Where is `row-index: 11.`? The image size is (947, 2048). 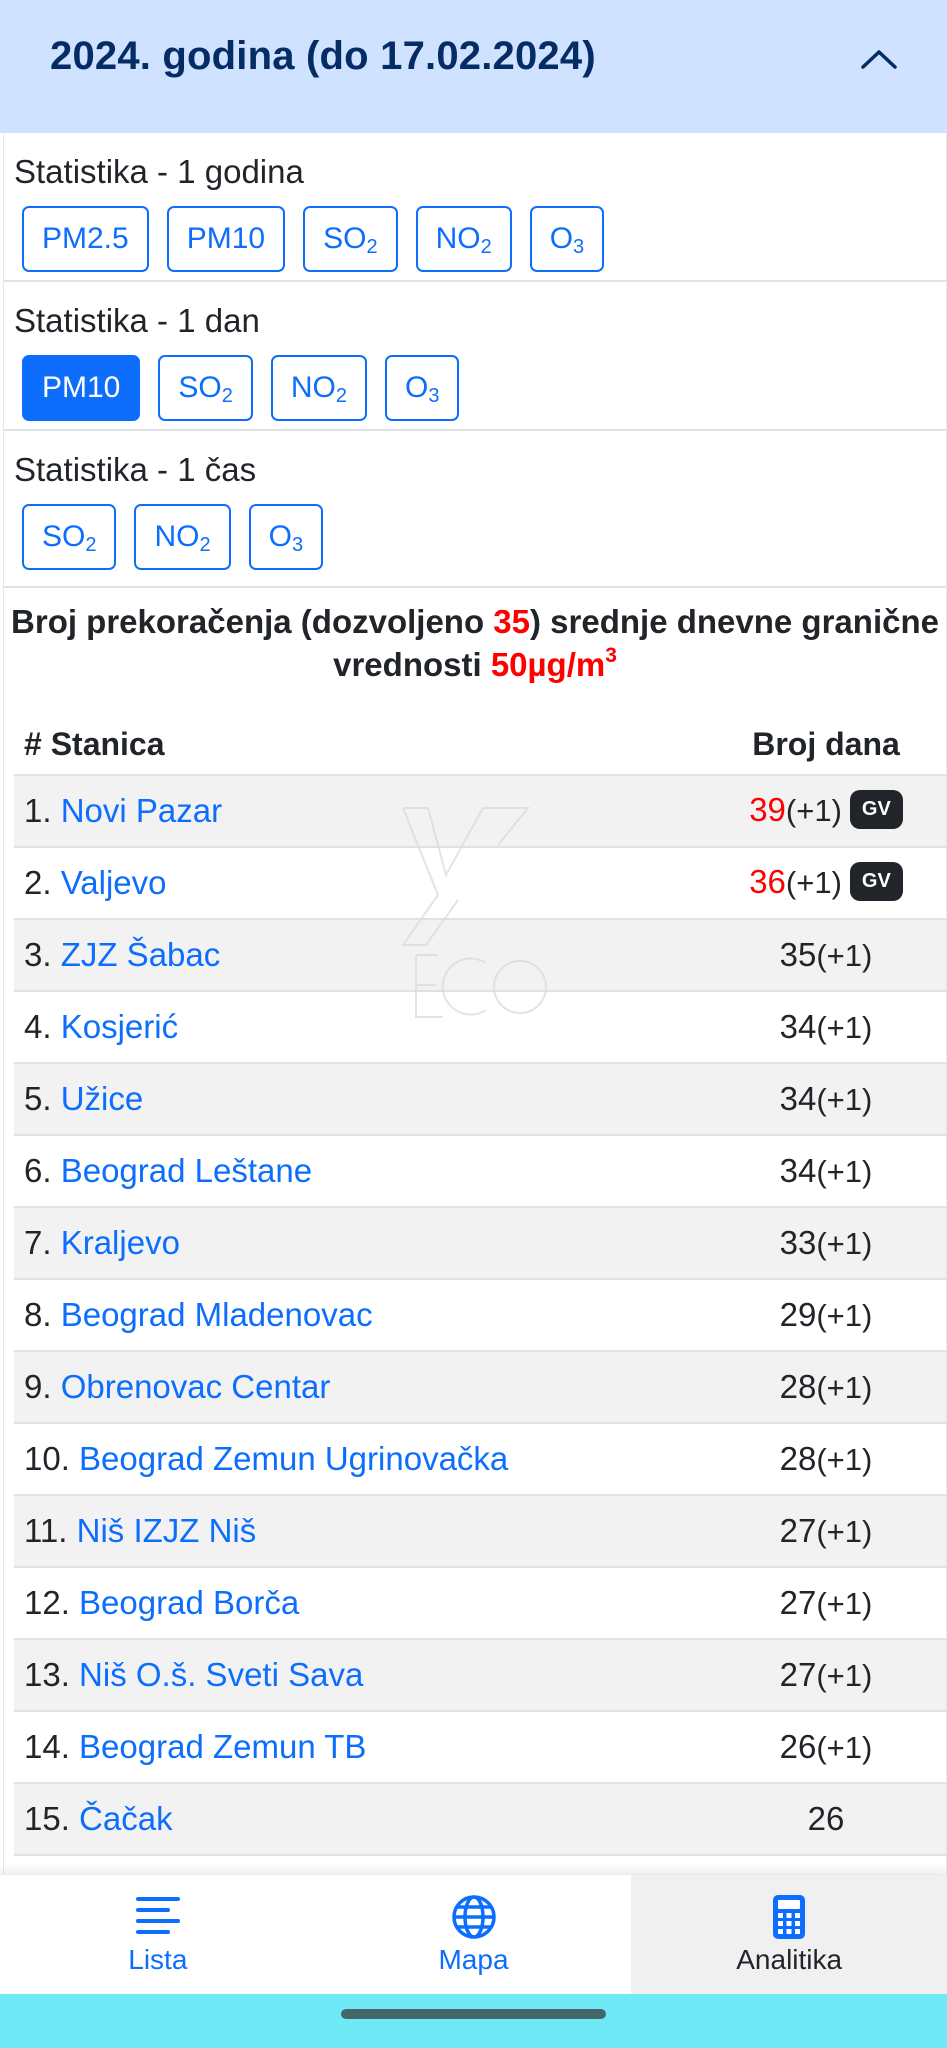
row-index: 11. is located at coordinates (46, 1530).